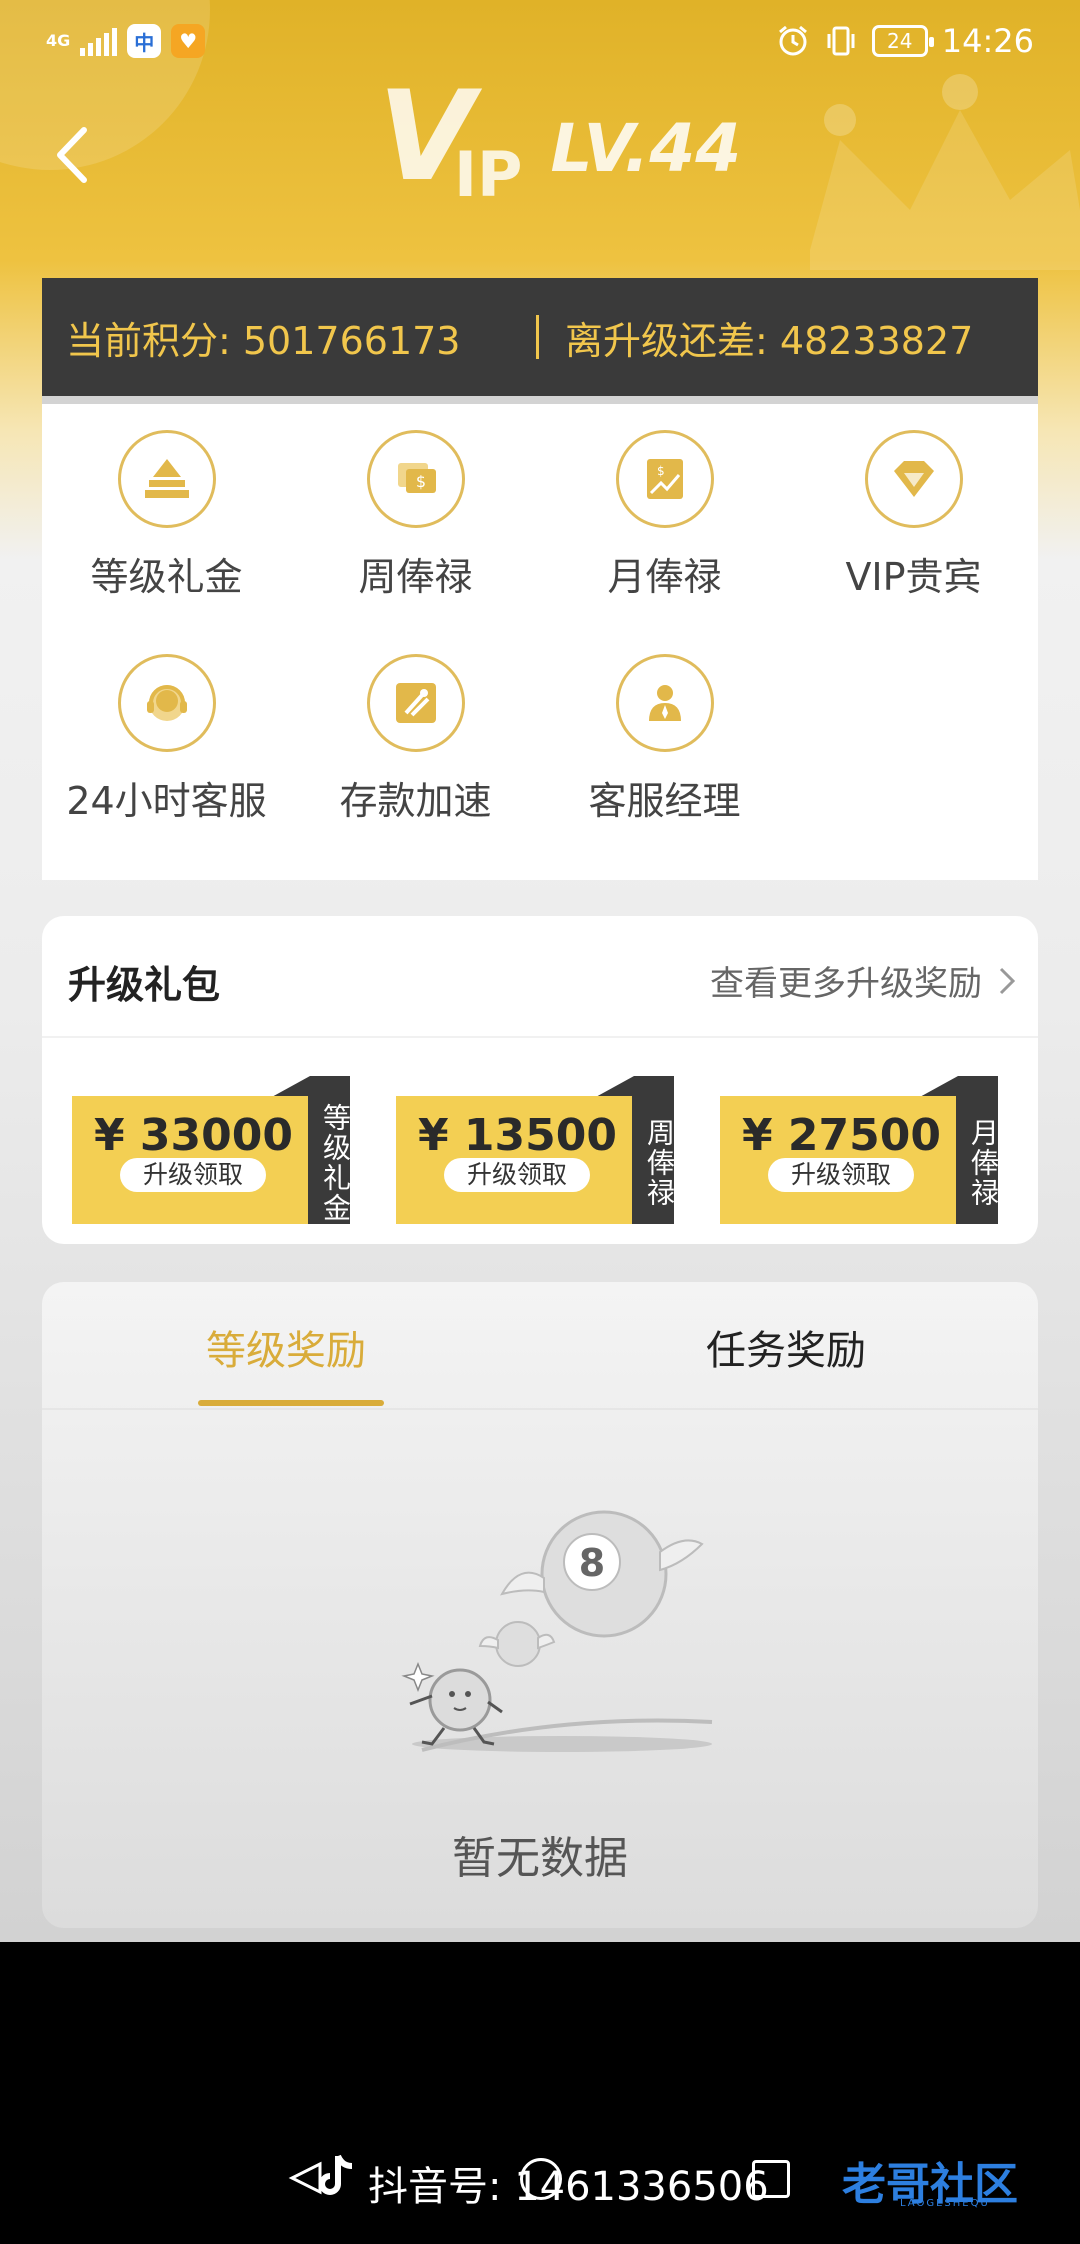 This screenshot has width=1080, height=2244. Describe the element at coordinates (568, 2187) in the screenshot. I see `douyin-id: 抖音号: 1461336506` at that location.